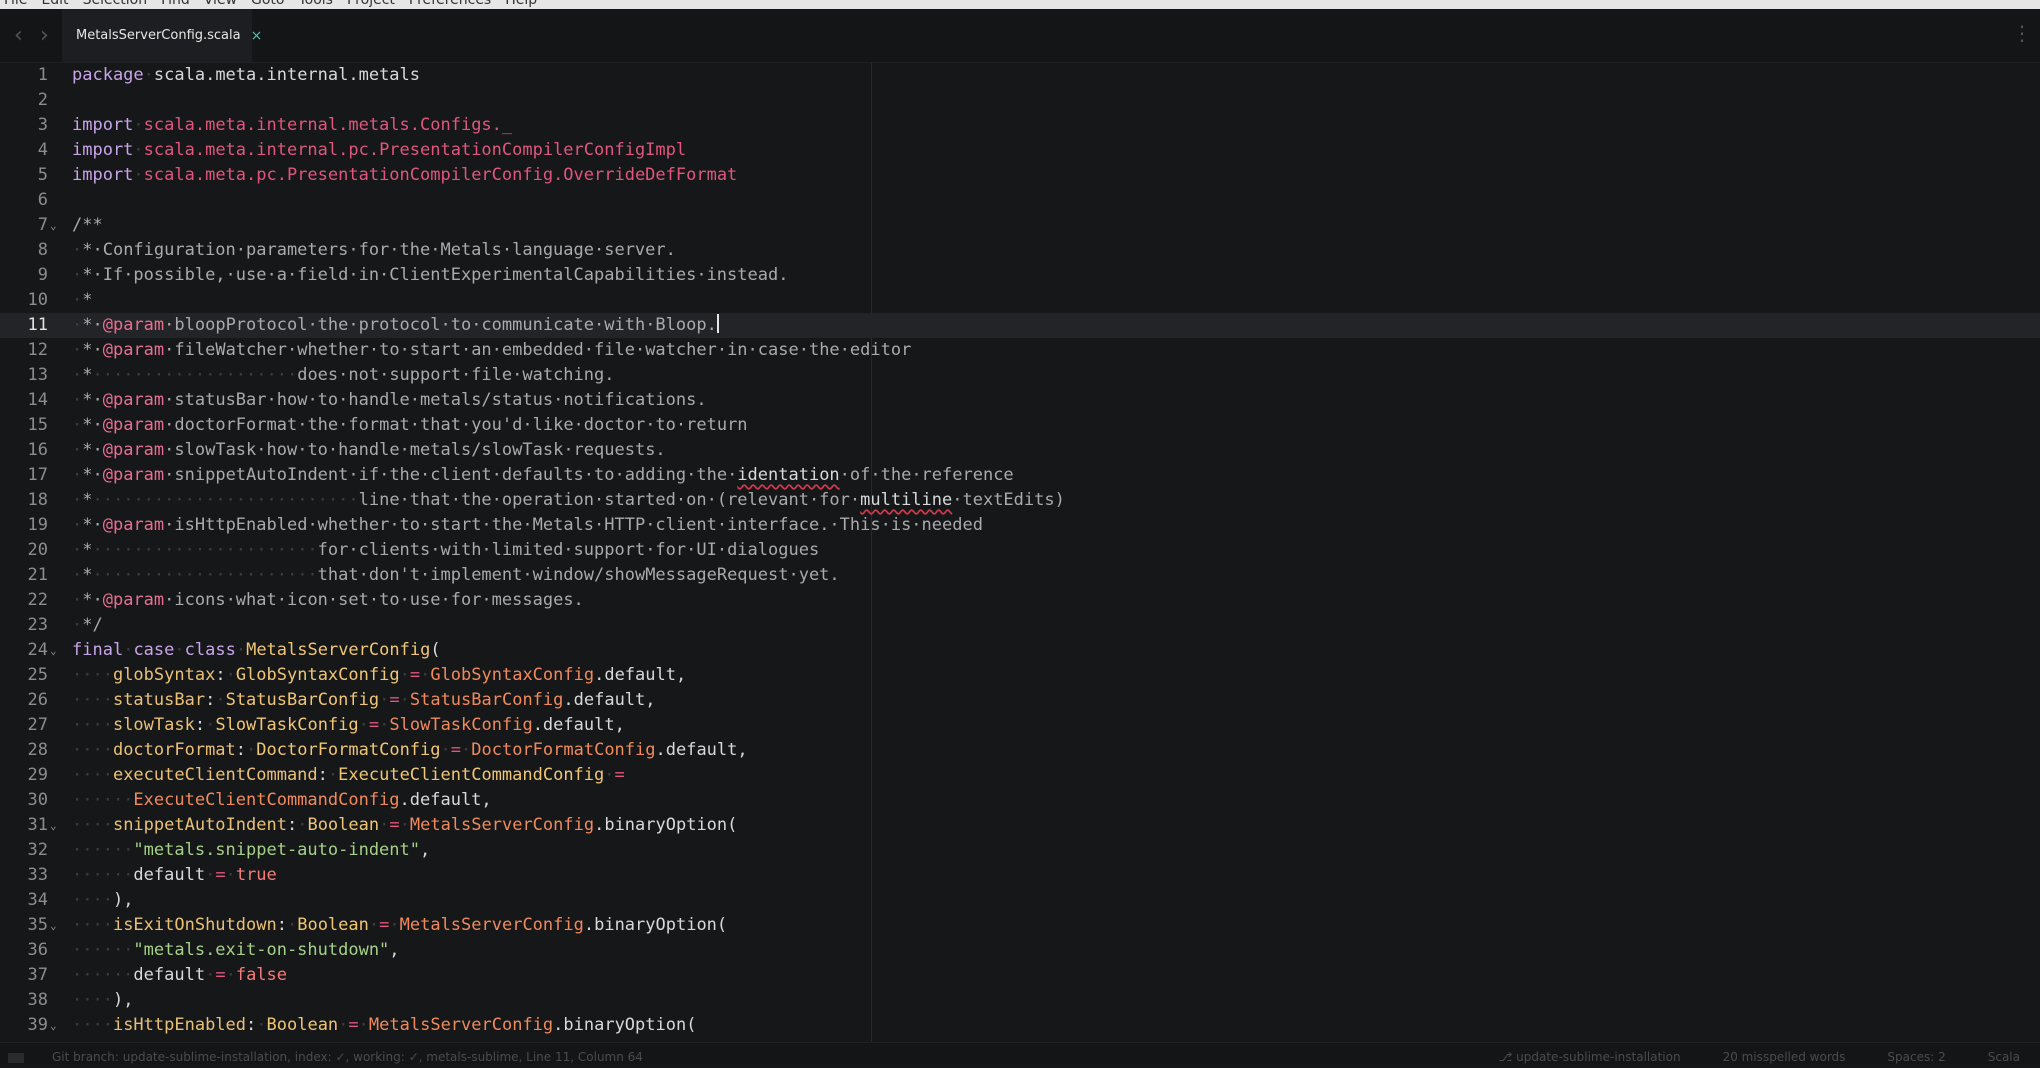 The image size is (2040, 1068). I want to click on code-line: 33 ······default·=·true, so click(1020, 875).